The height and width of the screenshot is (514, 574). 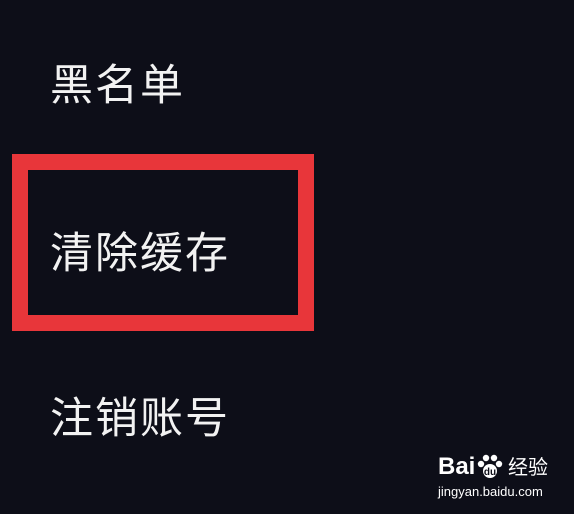 I want to click on baidu-jingyan-watermark: Bai du 经验 jingyan.baidu.com, so click(x=503, y=478).